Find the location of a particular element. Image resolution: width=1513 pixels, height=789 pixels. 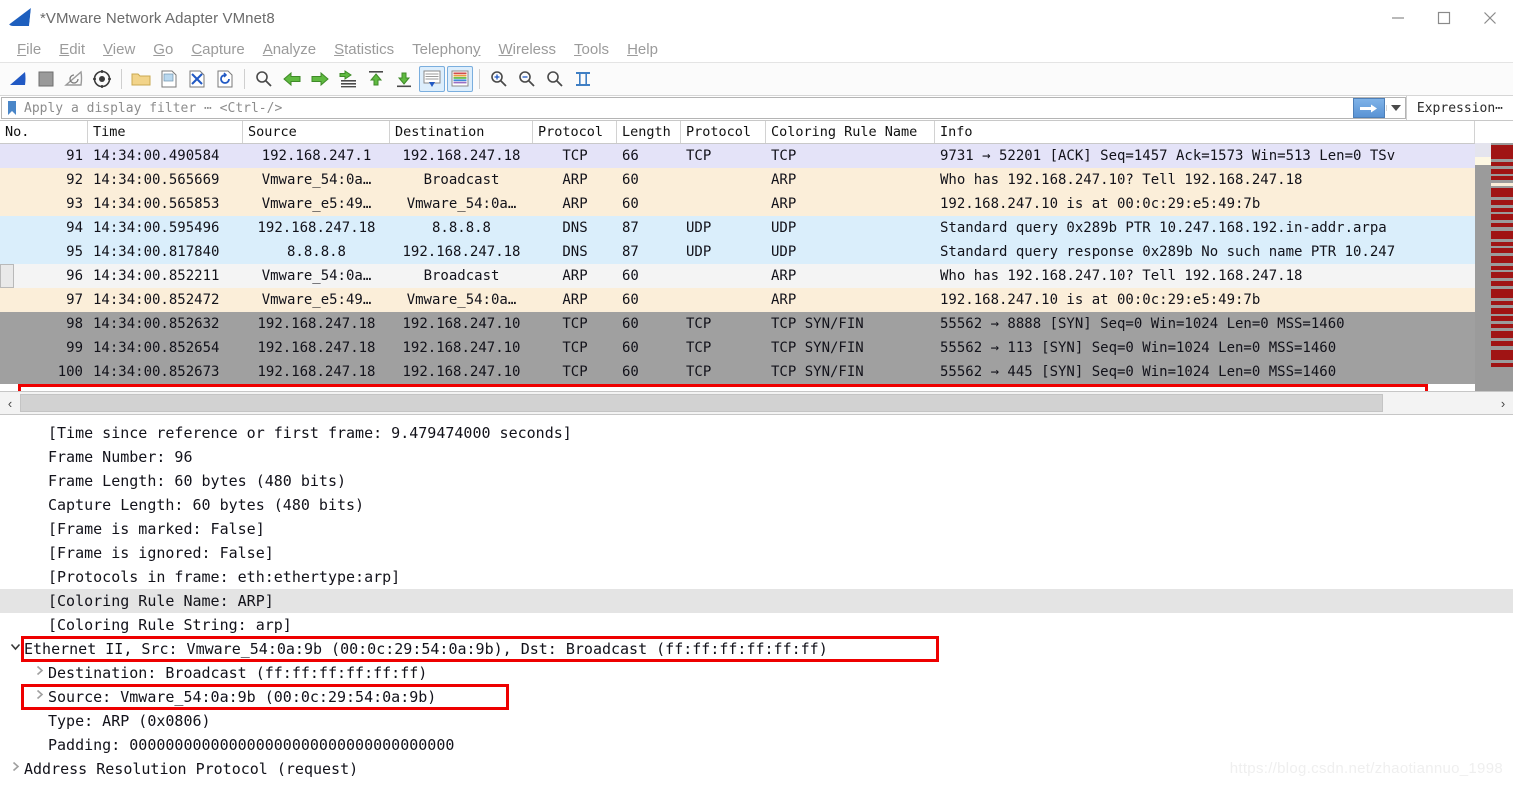

close-icon is located at coordinates (1490, 18).